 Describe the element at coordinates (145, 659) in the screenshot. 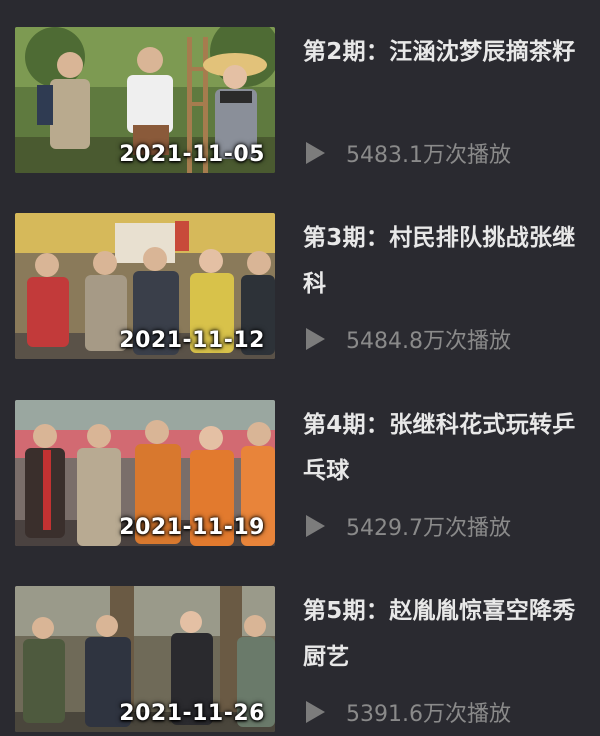

I see `episode-thumbnail: 2021-11-26` at that location.